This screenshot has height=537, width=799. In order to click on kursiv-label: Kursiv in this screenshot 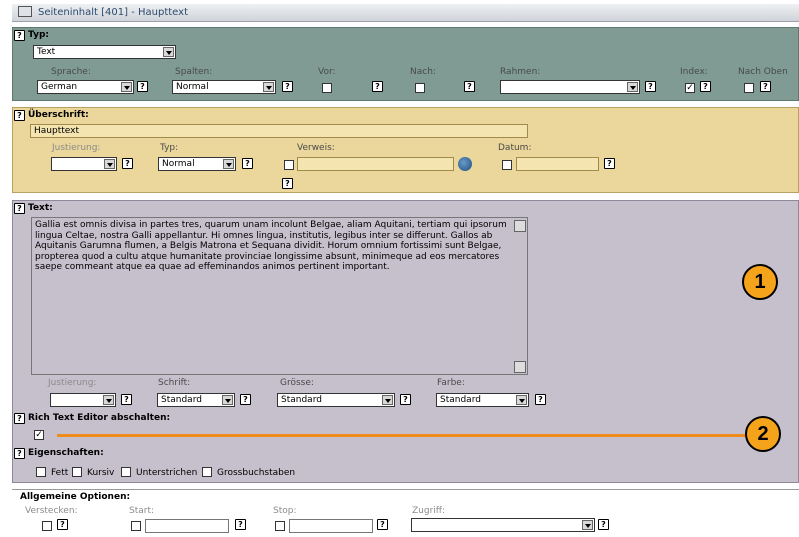, I will do `click(101, 473)`.